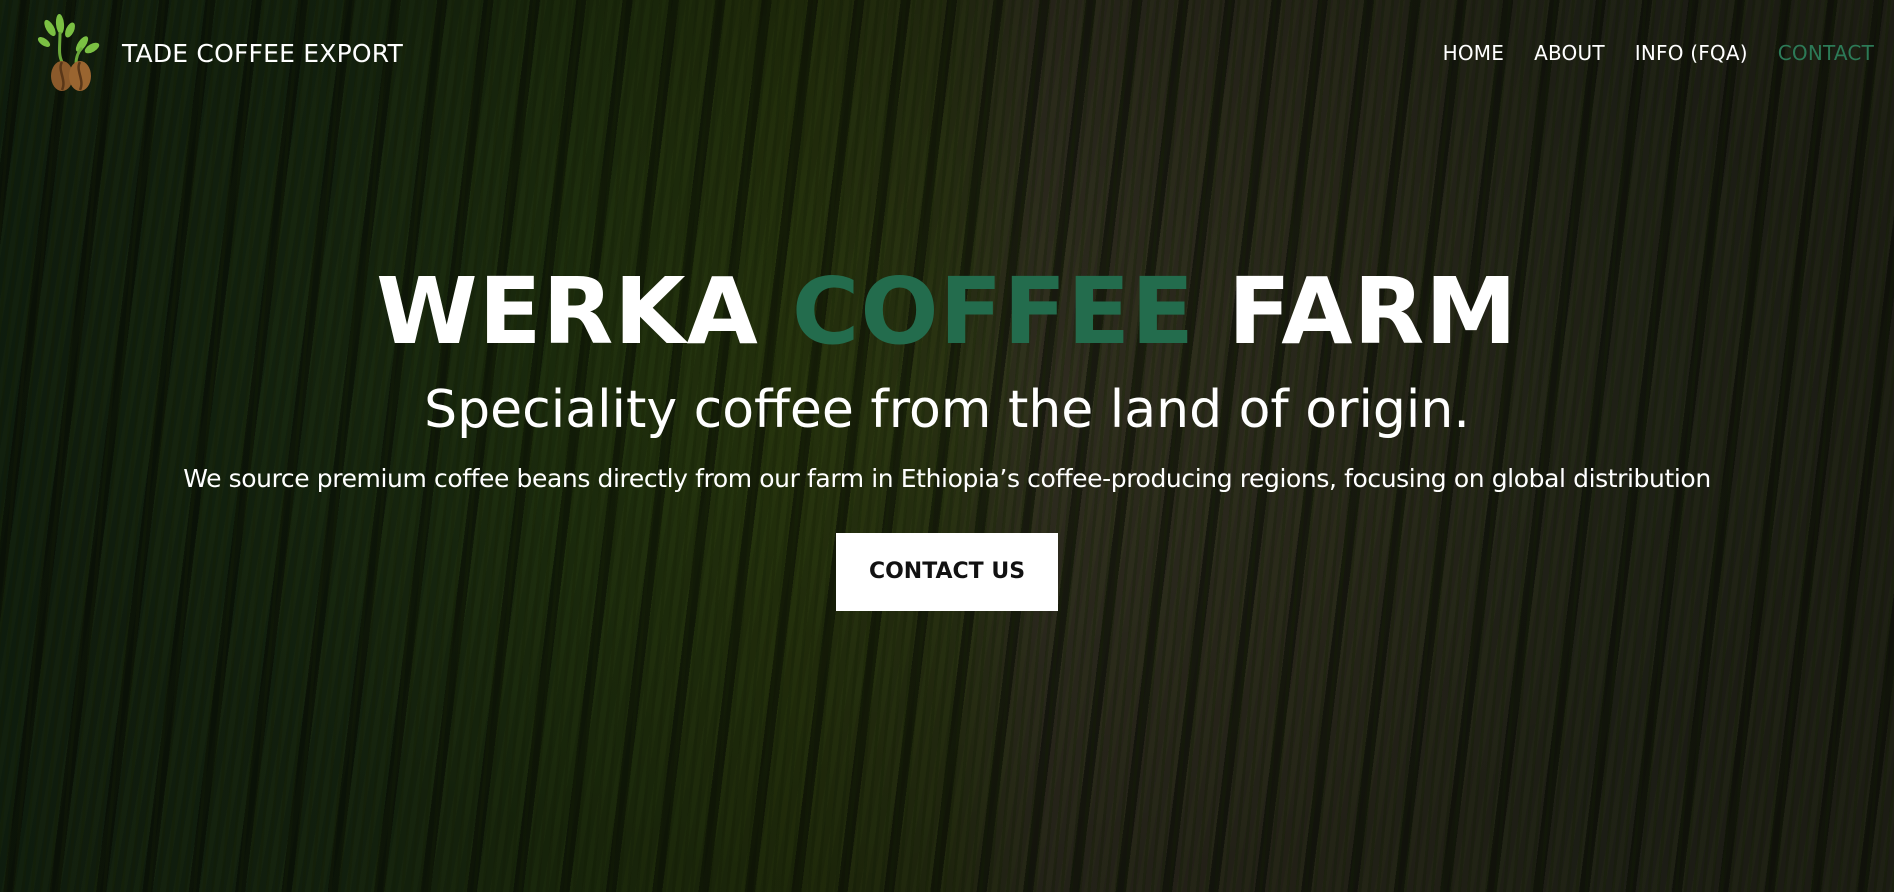  What do you see at coordinates (1473, 53) in the screenshot?
I see `nav-home: HOME` at bounding box center [1473, 53].